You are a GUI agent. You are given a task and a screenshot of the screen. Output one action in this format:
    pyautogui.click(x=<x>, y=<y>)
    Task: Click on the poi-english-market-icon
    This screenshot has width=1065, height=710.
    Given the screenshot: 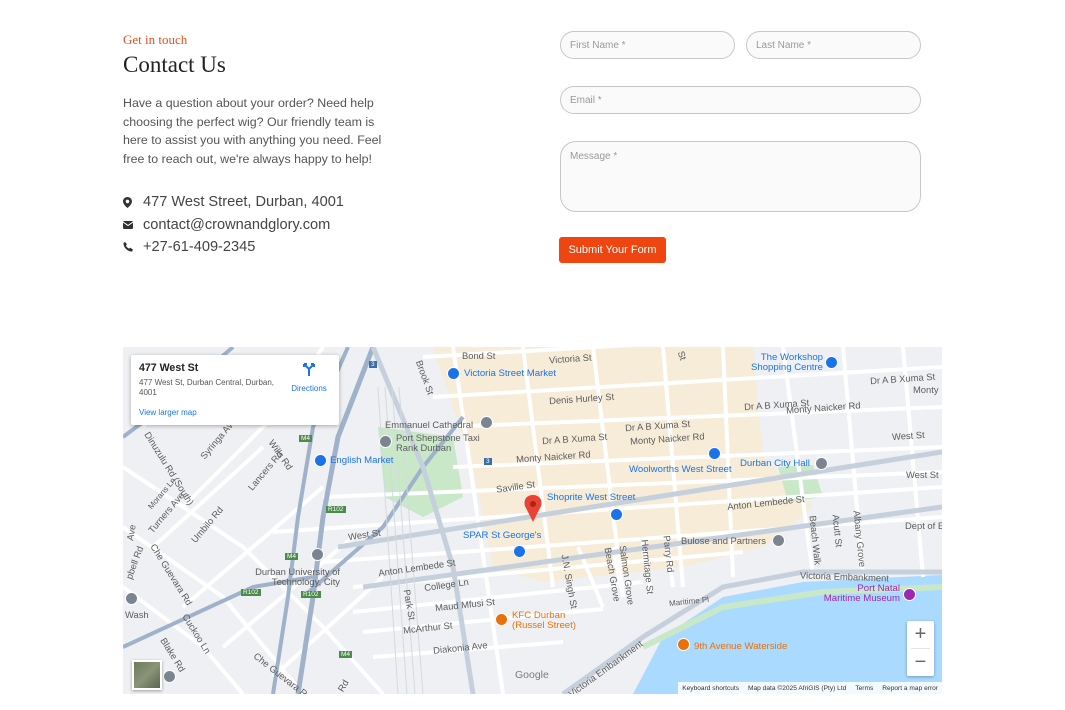 What is the action you would take?
    pyautogui.click(x=320, y=460)
    